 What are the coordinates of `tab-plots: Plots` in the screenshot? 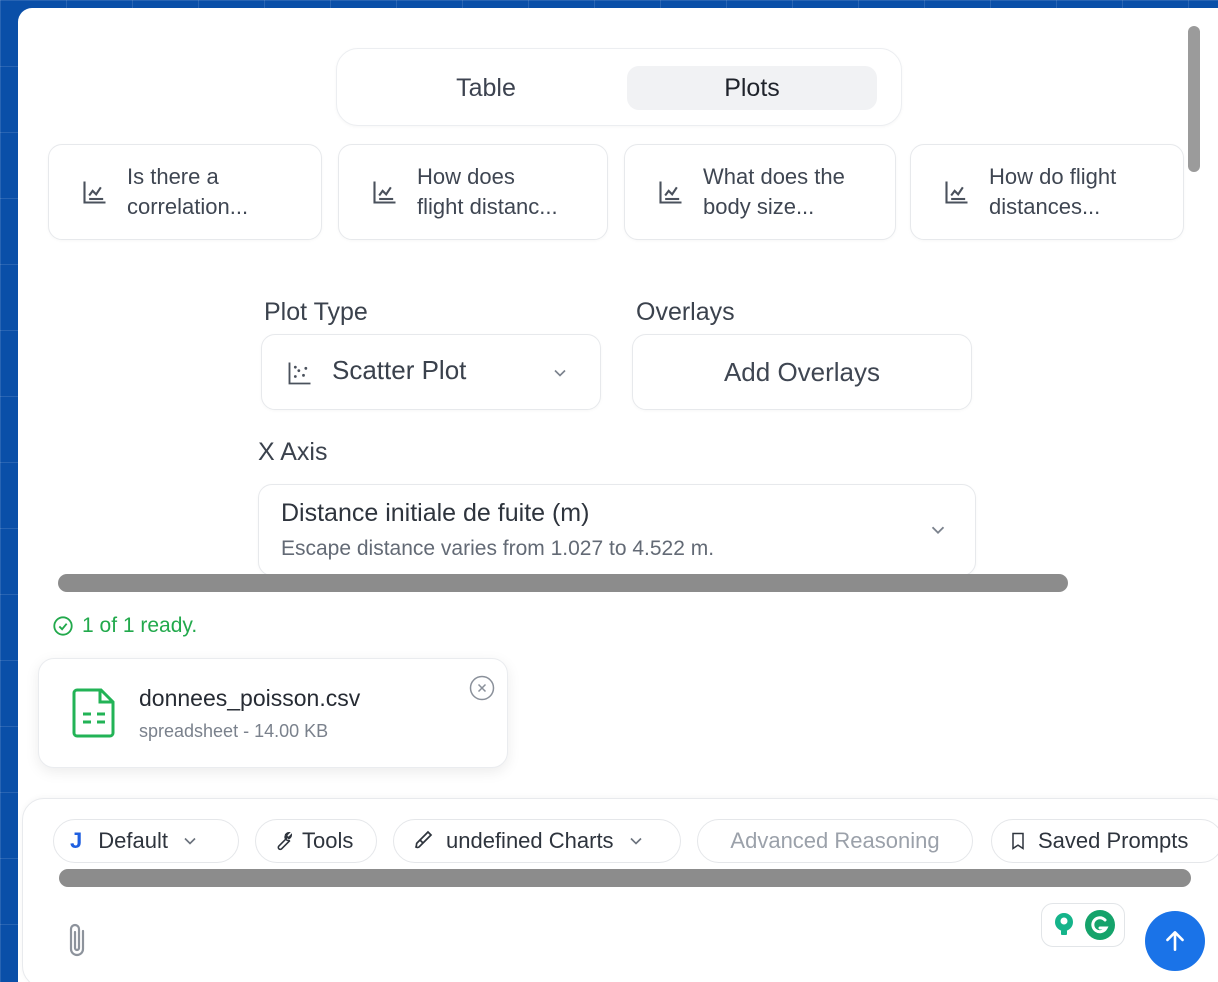 It's located at (752, 88).